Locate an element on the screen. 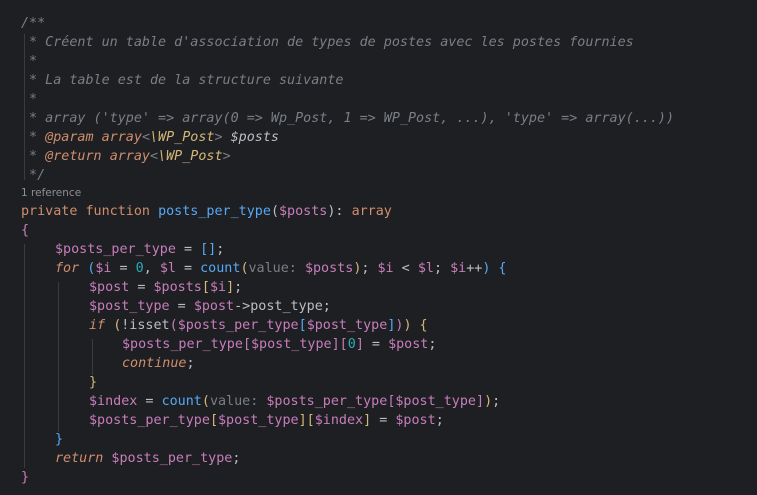 The width and height of the screenshot is (757, 495). param-posts: $posts is located at coordinates (303, 211).